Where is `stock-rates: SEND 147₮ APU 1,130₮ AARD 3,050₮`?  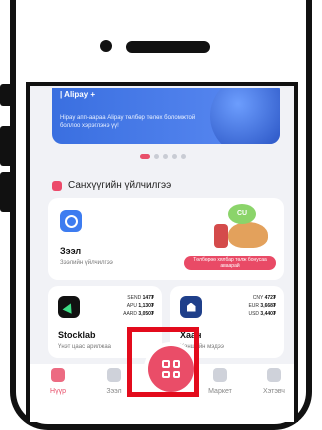
stock-rates: SEND 147₮ APU 1,130₮ AARD 3,050₮ is located at coordinates (138, 306).